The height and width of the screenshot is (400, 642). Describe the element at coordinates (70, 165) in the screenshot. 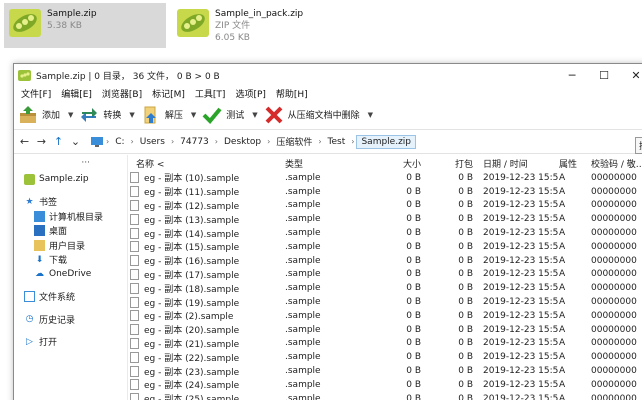

I see `sidebar-more: ···` at that location.